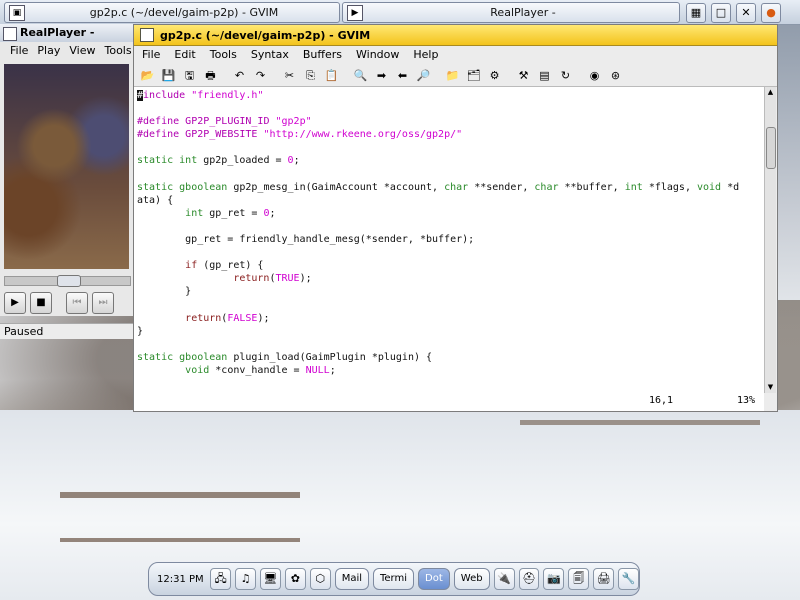  Describe the element at coordinates (629, 579) in the screenshot. I see `tools-icon: 🔧` at that location.